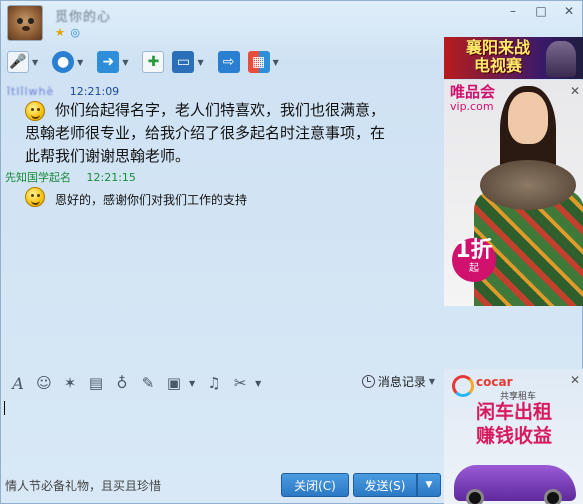  Describe the element at coordinates (385, 485) in the screenshot. I see `send-button: 发送(S)` at that location.